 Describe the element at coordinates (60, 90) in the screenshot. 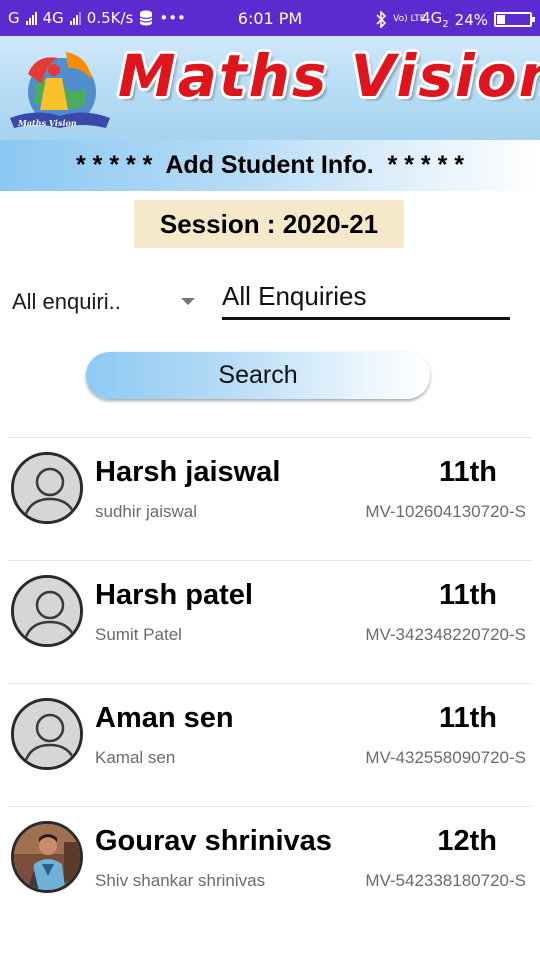

I see `maths-vision-logo: Maths Vision` at that location.